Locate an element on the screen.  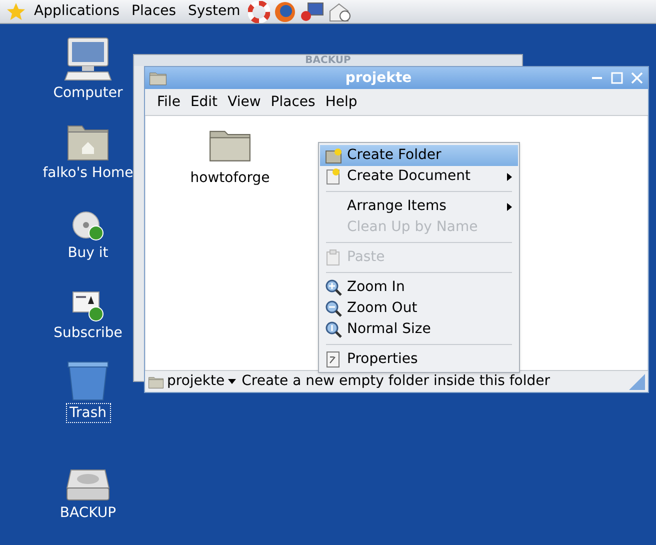
menu-item: Arrange Items is located at coordinates (419, 206).